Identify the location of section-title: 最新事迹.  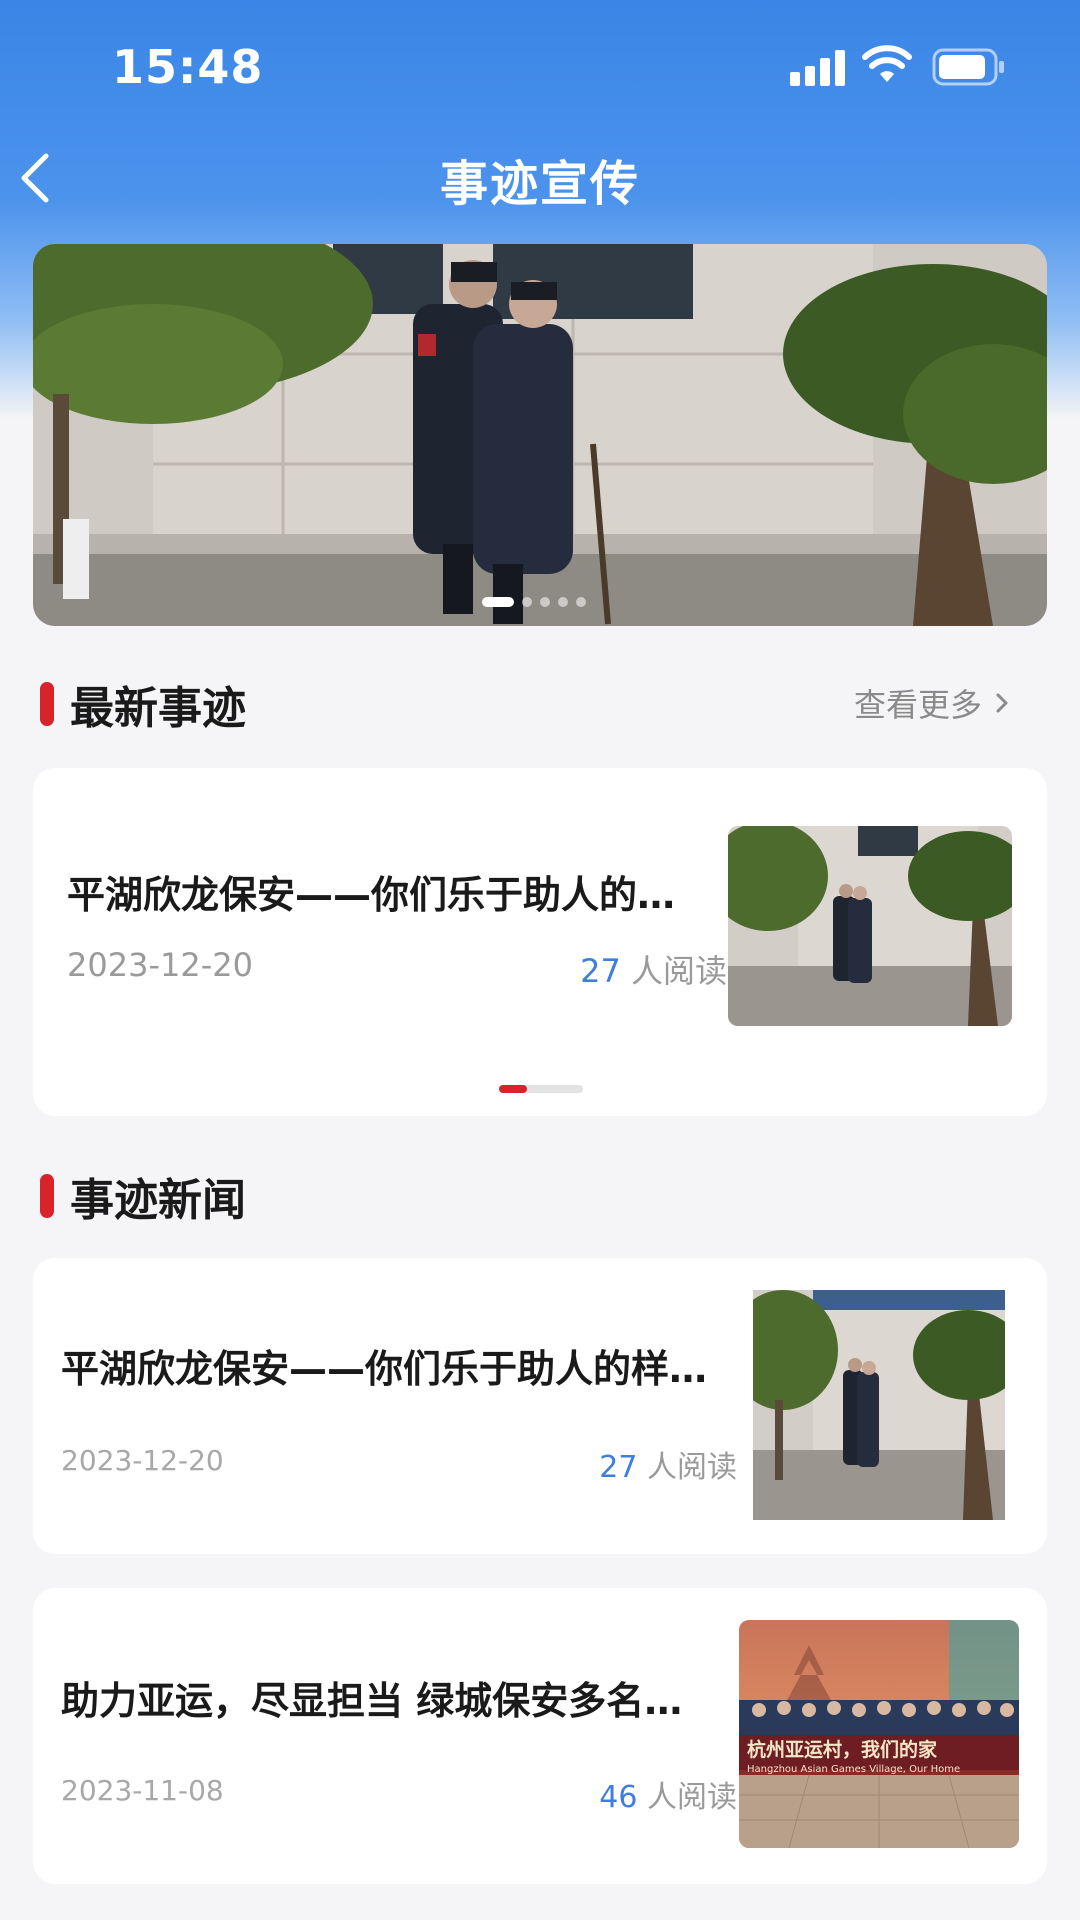
(158, 708).